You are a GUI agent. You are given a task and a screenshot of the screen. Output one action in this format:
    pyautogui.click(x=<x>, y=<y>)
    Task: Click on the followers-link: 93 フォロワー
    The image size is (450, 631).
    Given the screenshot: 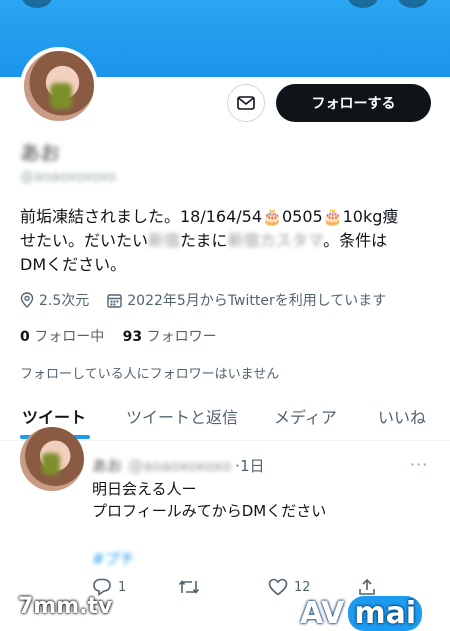 What is the action you would take?
    pyautogui.click(x=170, y=337)
    